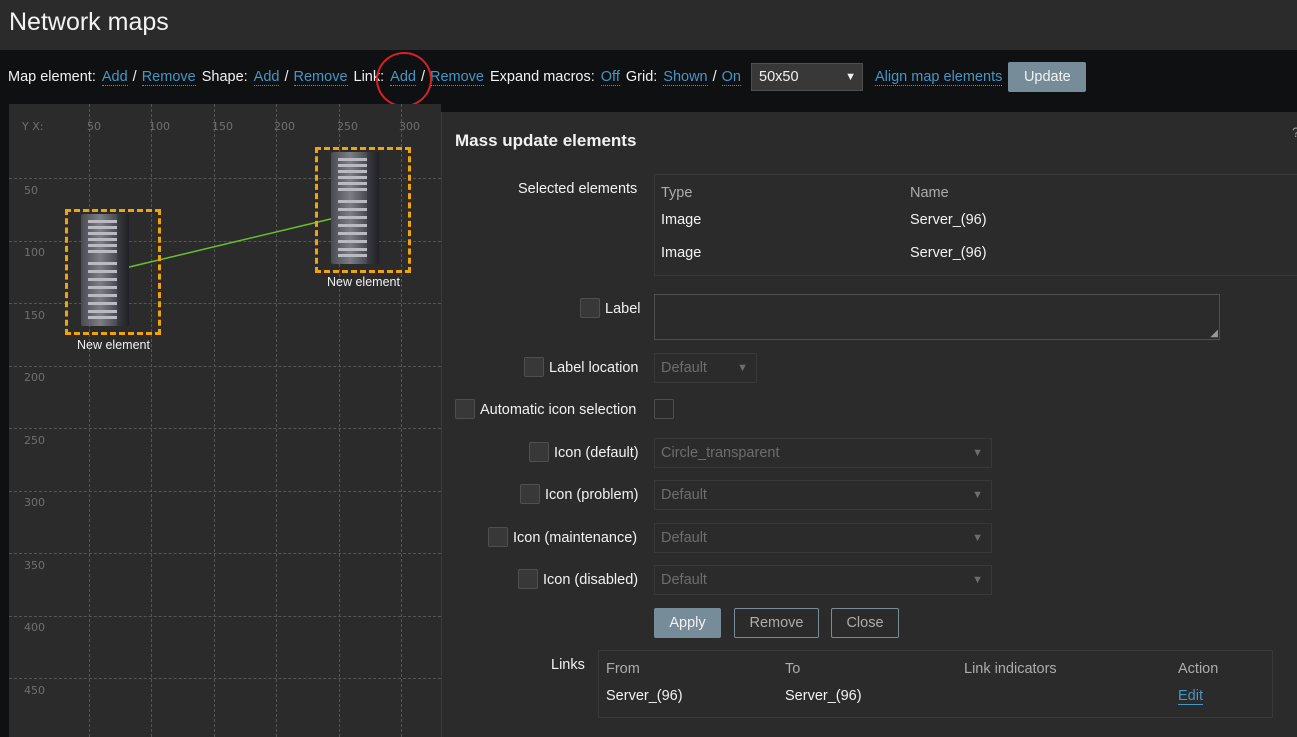 The height and width of the screenshot is (737, 1297). What do you see at coordinates (687, 623) in the screenshot?
I see `apply-button: Apply` at bounding box center [687, 623].